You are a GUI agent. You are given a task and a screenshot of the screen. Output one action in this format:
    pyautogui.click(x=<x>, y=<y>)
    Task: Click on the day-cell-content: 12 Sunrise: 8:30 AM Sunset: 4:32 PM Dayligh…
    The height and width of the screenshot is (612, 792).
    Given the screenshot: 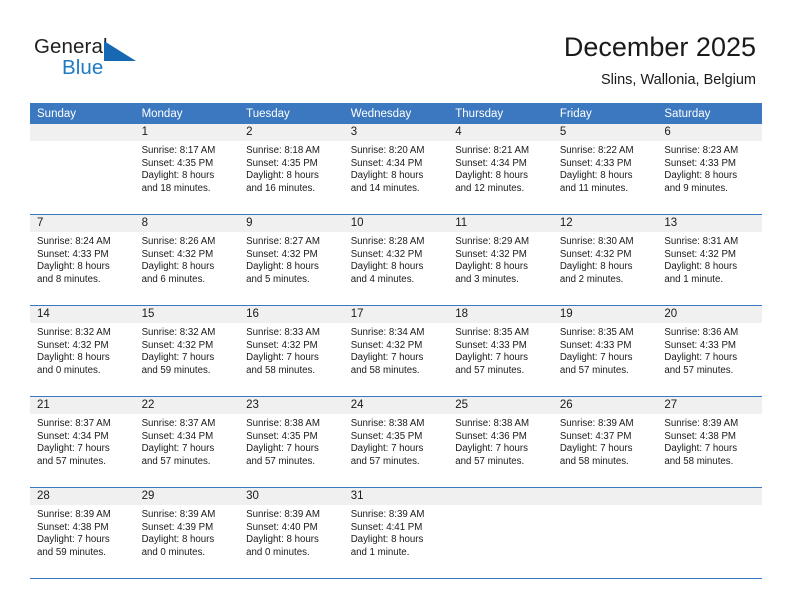 What is the action you would take?
    pyautogui.click(x=605, y=259)
    